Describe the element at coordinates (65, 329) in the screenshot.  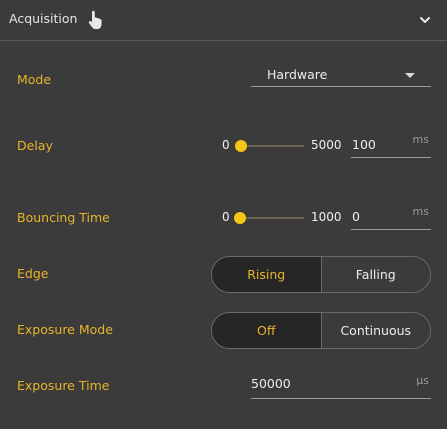
I see `exposure-mode-label: Exposure Mode` at that location.